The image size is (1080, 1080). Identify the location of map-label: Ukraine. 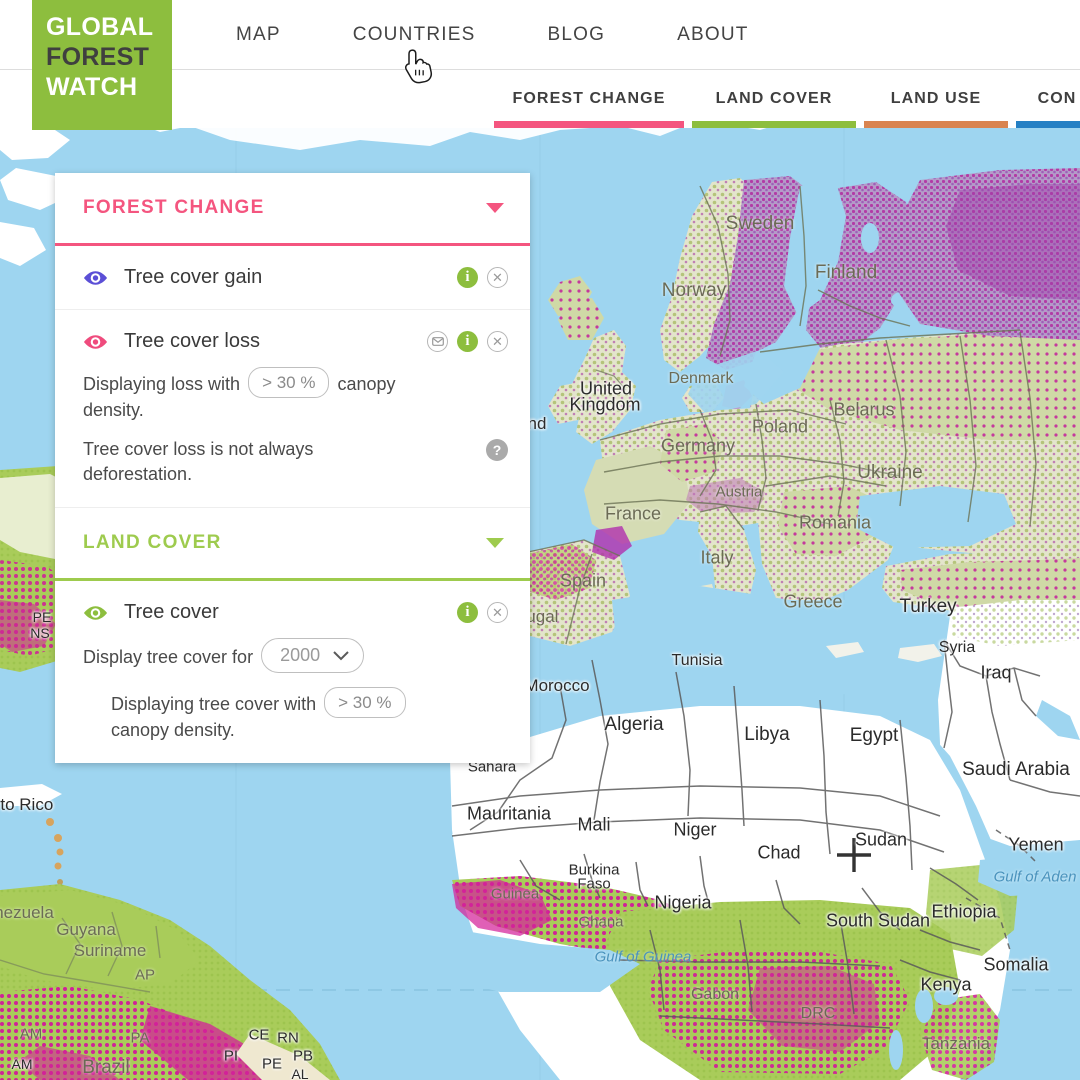
(890, 472).